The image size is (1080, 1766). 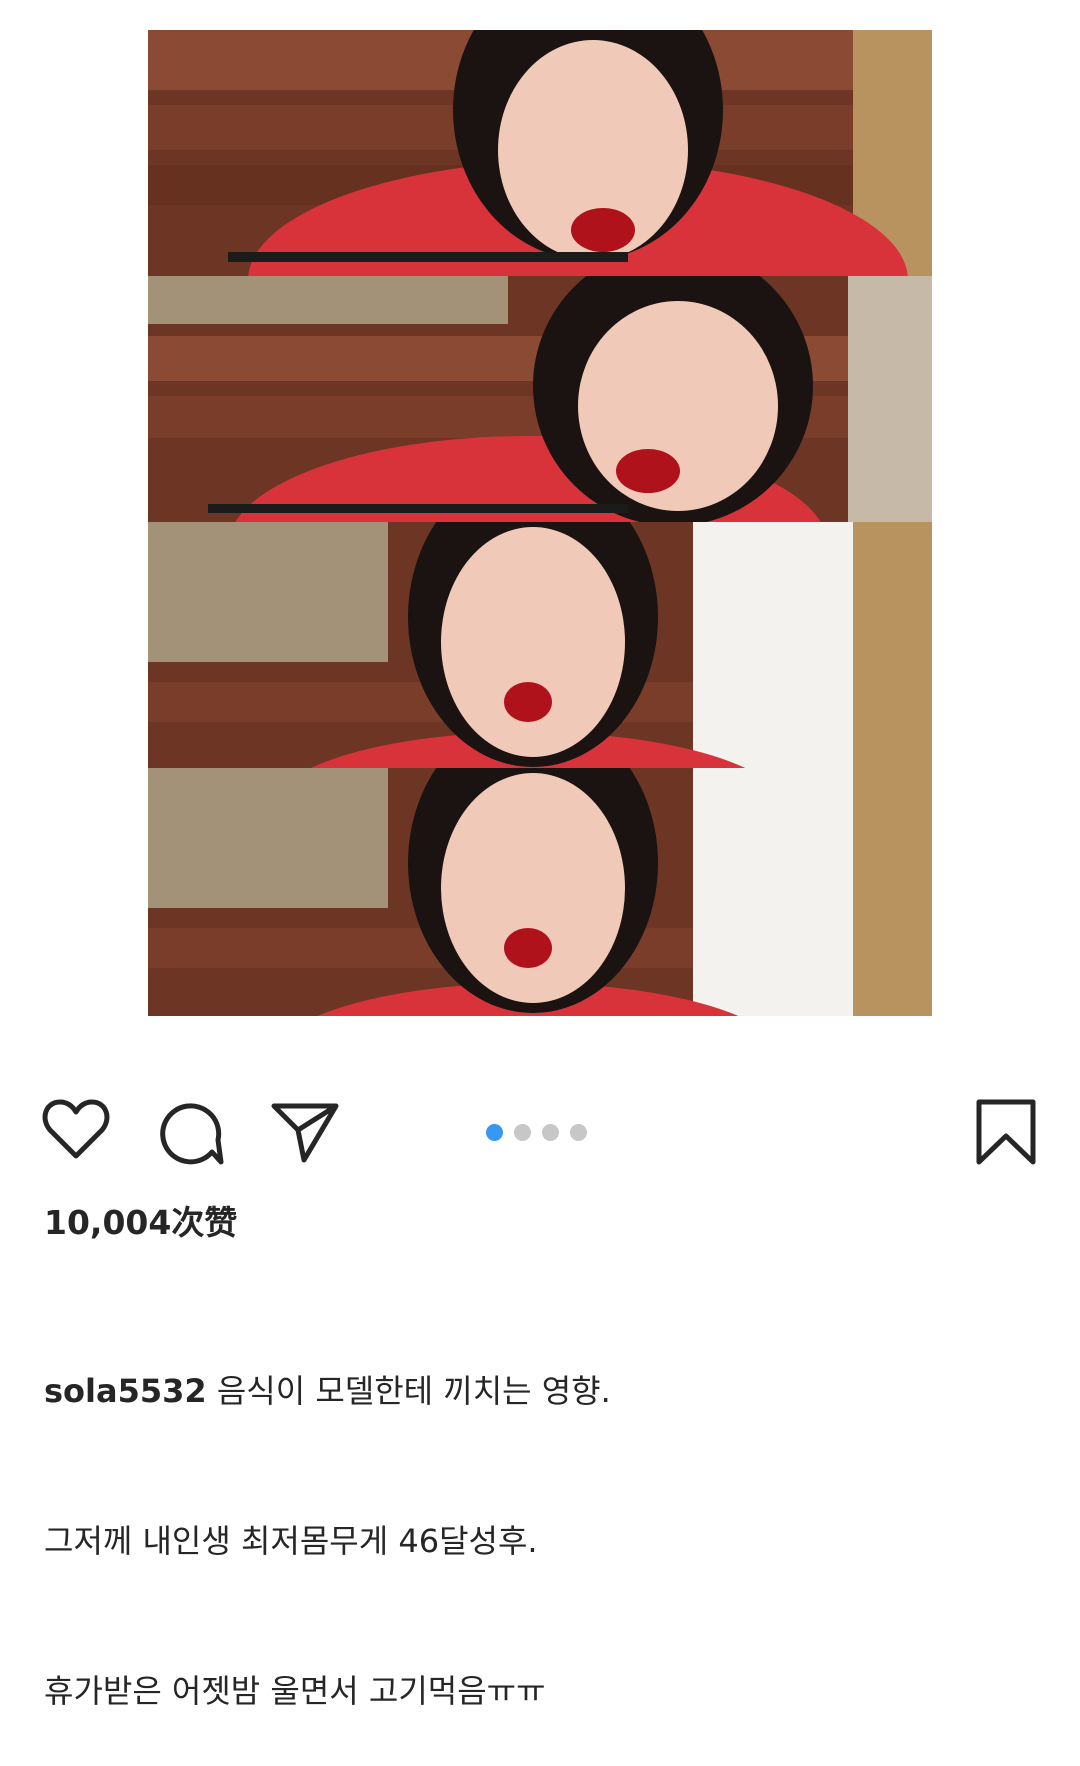 What do you see at coordinates (295, 1691) in the screenshot?
I see `caption-line-3: 휴가받은 어젯밤 울면서 고기먹음ㅠㅠ` at bounding box center [295, 1691].